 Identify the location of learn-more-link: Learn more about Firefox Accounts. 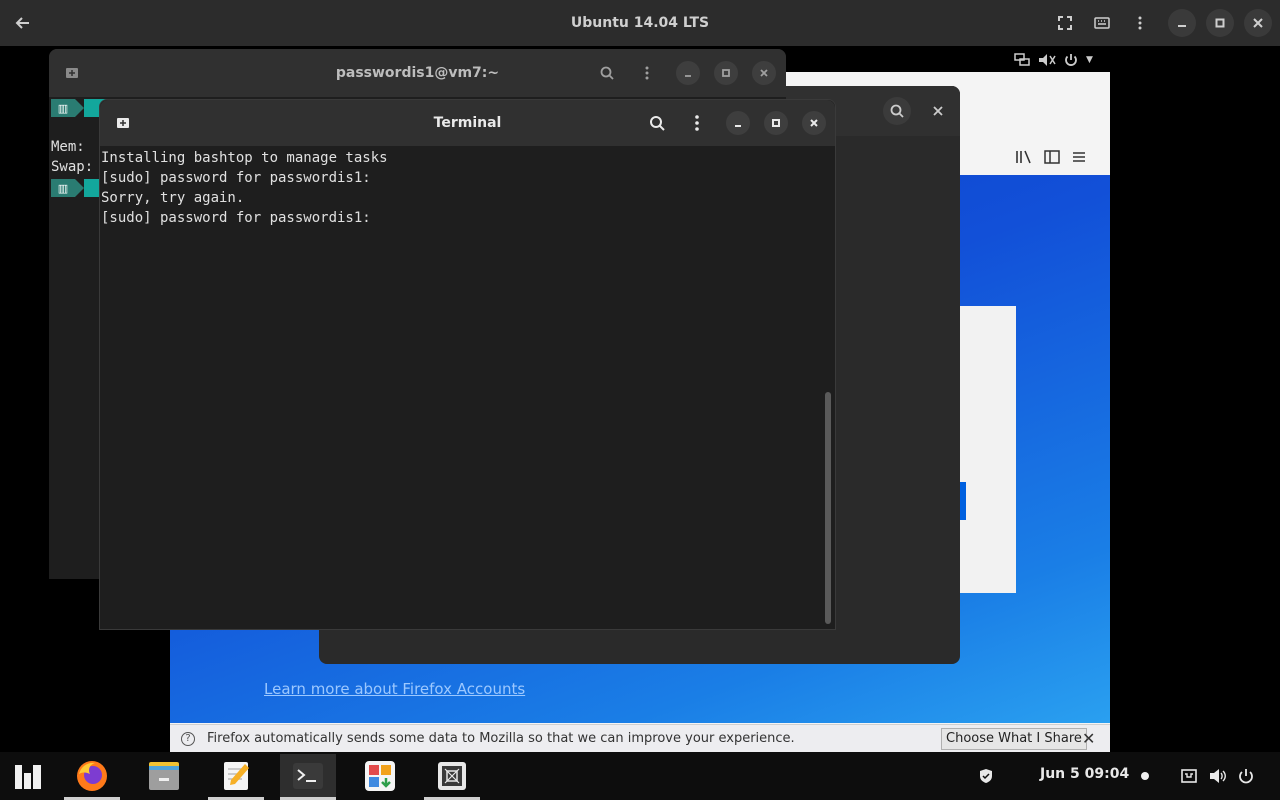
(394, 689).